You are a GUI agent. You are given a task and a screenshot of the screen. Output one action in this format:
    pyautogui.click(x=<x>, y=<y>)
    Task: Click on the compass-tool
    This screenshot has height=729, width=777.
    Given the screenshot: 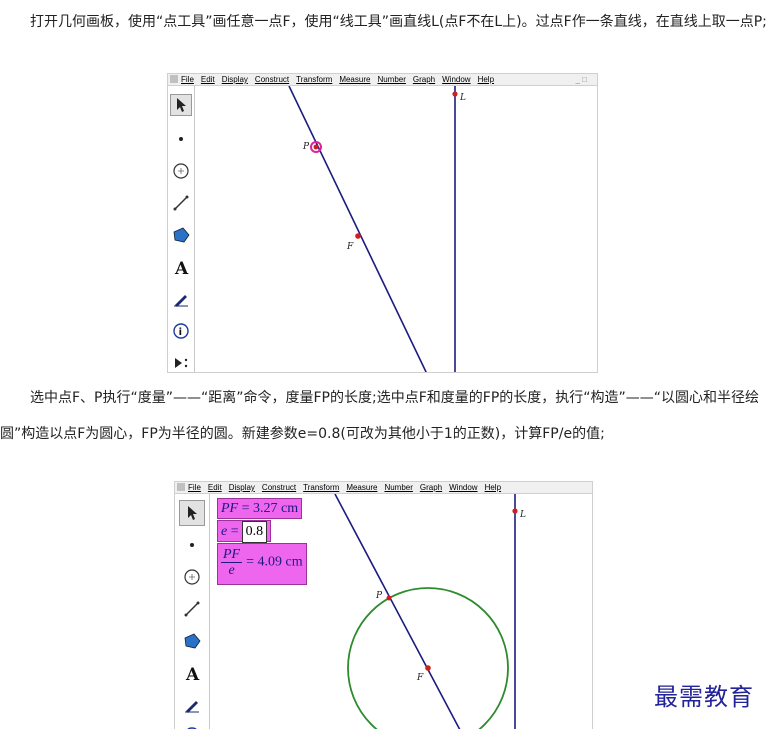 What is the action you would take?
    pyautogui.click(x=181, y=171)
    